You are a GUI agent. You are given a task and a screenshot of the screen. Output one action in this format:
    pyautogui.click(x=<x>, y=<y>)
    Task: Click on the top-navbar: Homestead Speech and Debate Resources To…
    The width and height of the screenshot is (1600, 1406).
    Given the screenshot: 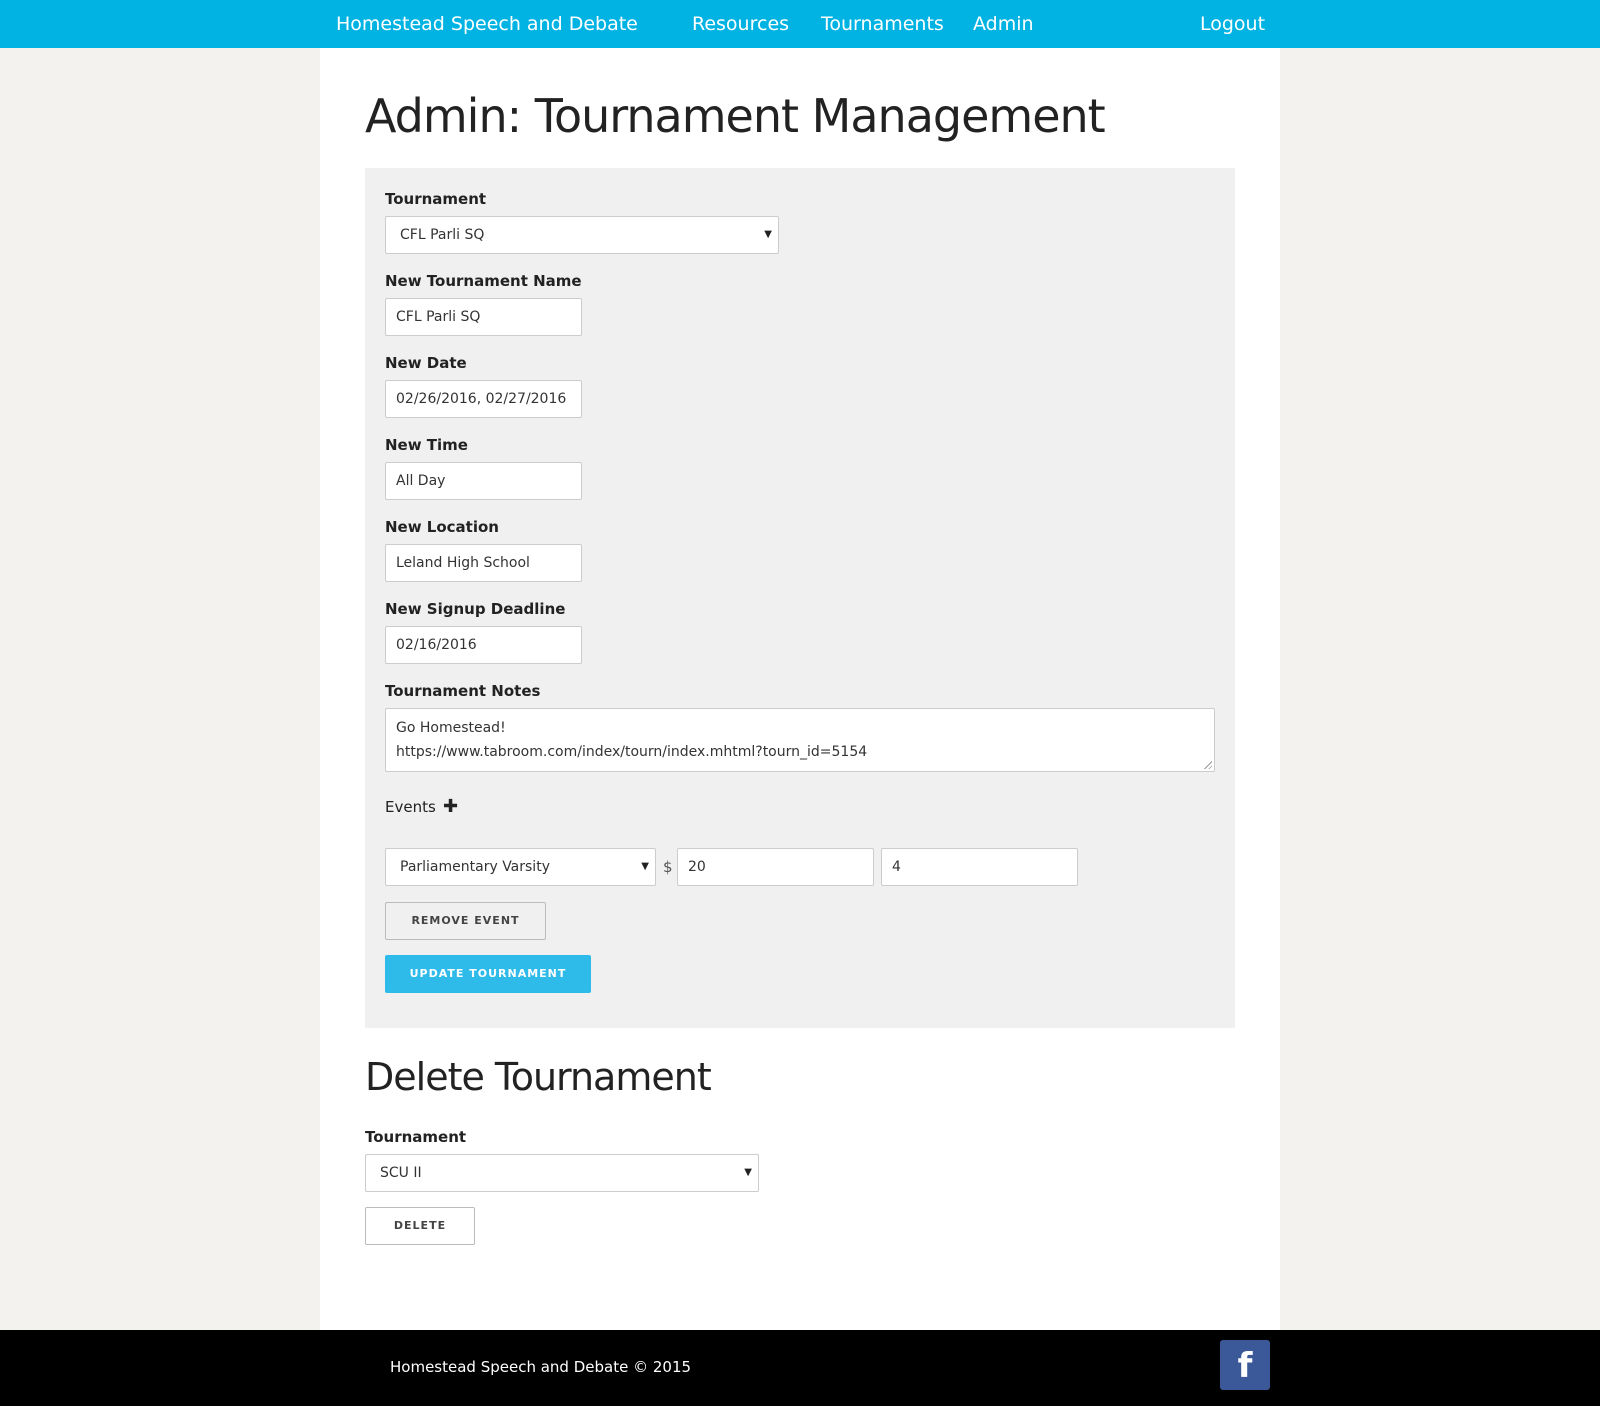 What is the action you would take?
    pyautogui.click(x=800, y=24)
    